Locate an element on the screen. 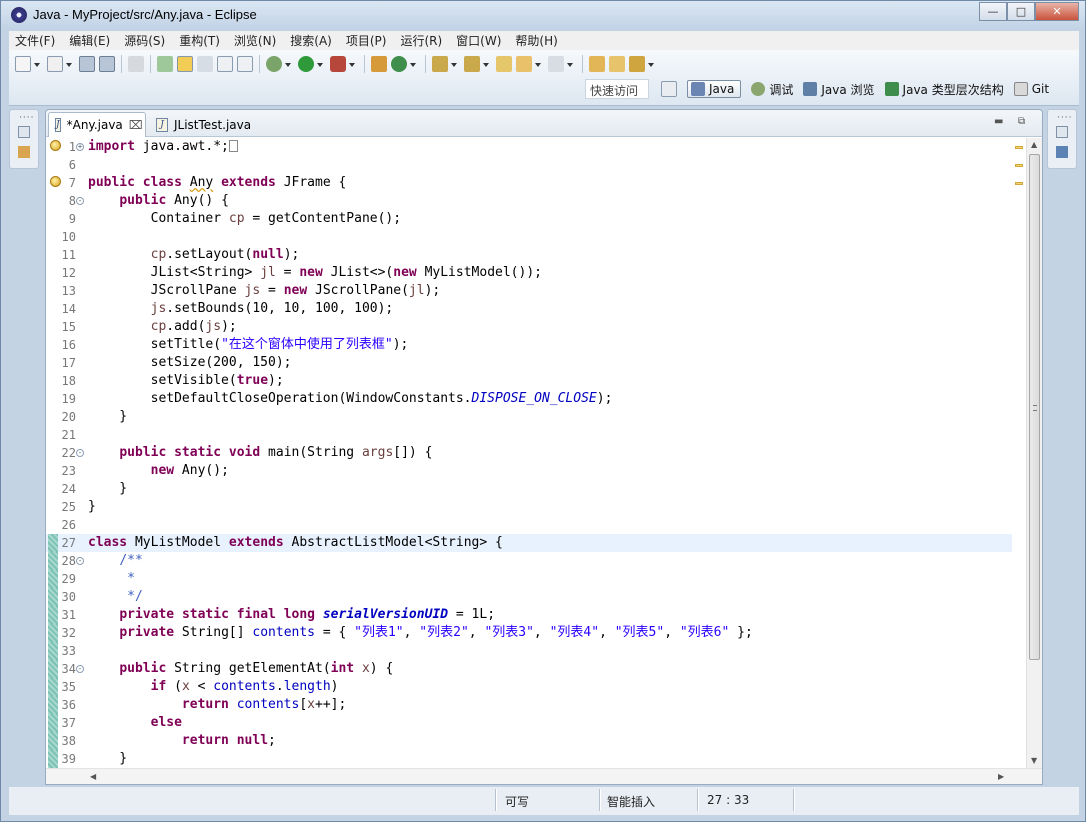  code-line: 26 is located at coordinates (68, 525).